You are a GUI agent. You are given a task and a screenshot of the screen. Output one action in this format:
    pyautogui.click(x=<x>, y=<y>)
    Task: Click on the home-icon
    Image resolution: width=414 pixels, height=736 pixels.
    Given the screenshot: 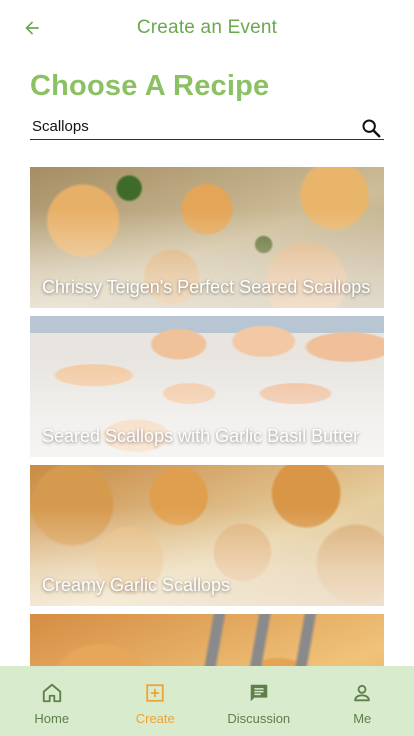 What is the action you would take?
    pyautogui.click(x=51, y=693)
    